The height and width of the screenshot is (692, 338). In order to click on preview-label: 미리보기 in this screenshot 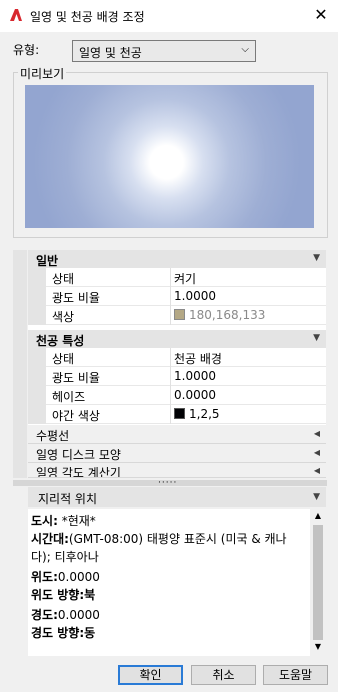, I will do `click(42, 73)`.